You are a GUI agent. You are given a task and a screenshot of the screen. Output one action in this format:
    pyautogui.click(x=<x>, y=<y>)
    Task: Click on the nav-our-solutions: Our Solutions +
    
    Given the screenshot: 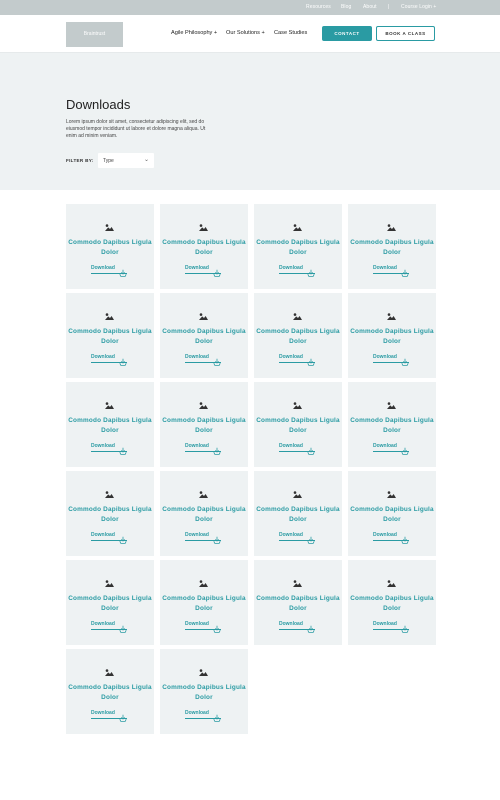 What is the action you would take?
    pyautogui.click(x=245, y=33)
    